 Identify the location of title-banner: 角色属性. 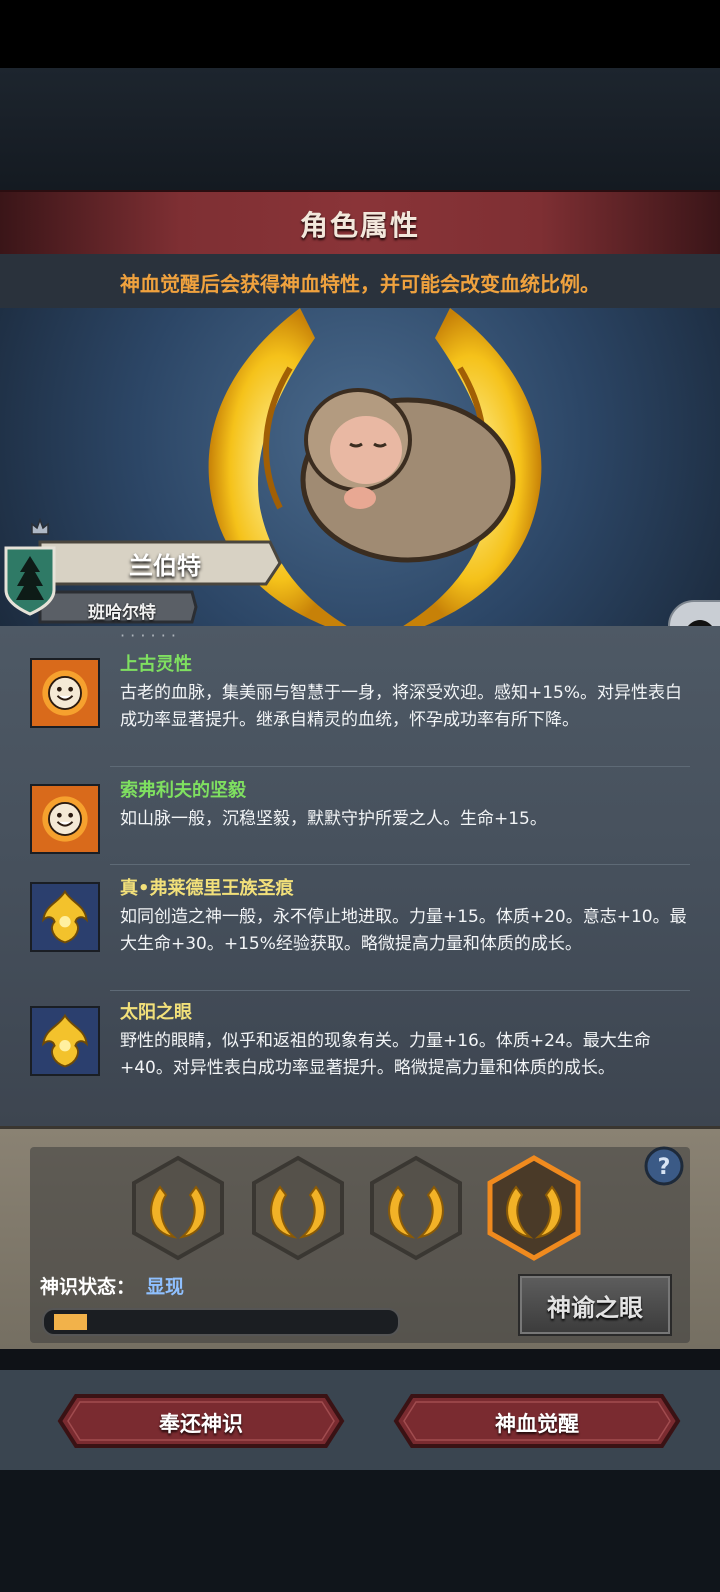
(360, 223).